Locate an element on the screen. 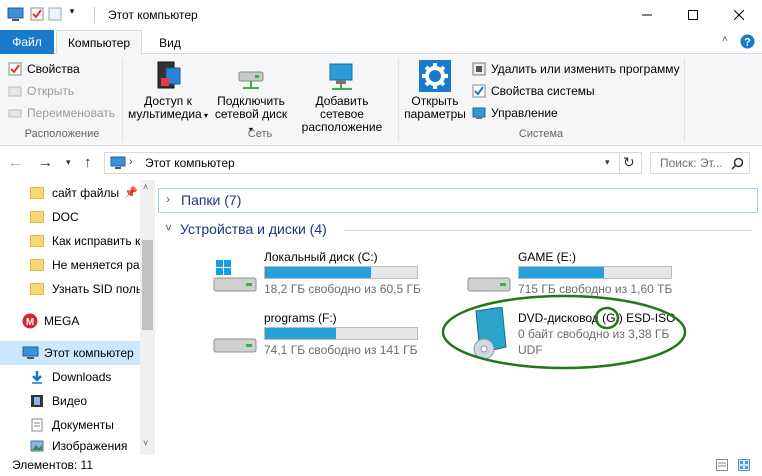 This screenshot has width=762, height=476. system-properties-label: Свойства системы is located at coordinates (543, 91).